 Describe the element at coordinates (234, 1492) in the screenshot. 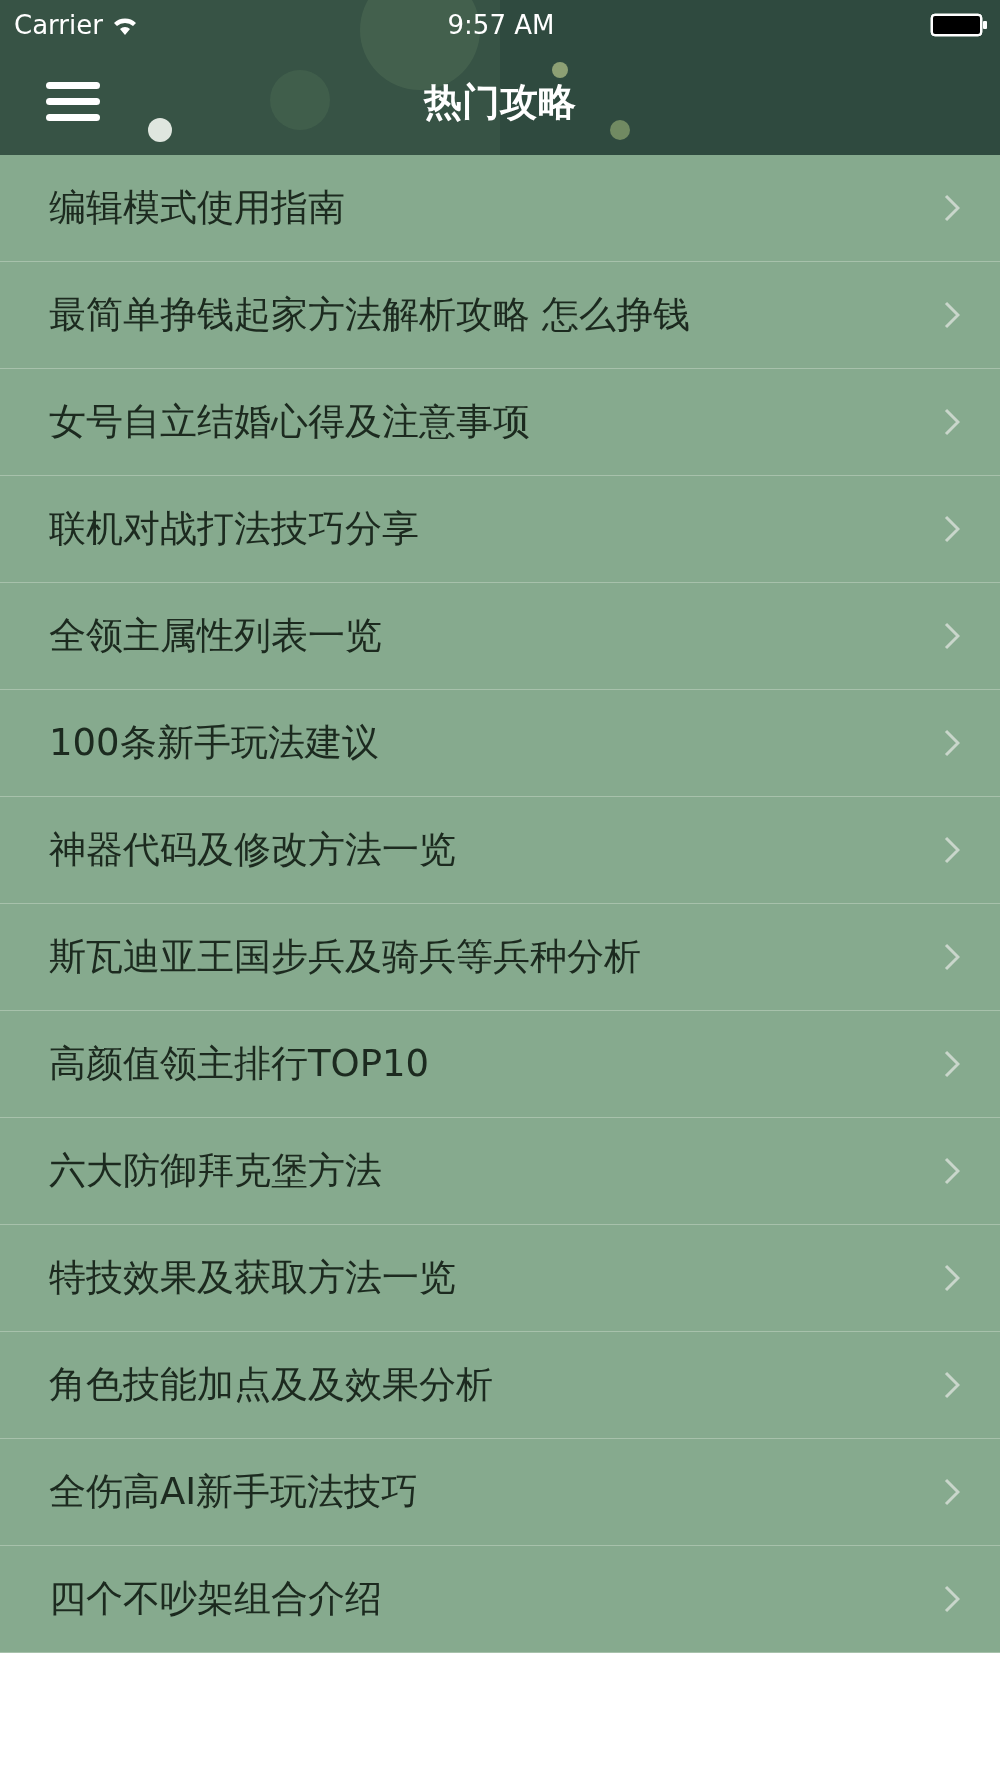

I see `row-title: 全伤高AI新手玩法技巧` at that location.